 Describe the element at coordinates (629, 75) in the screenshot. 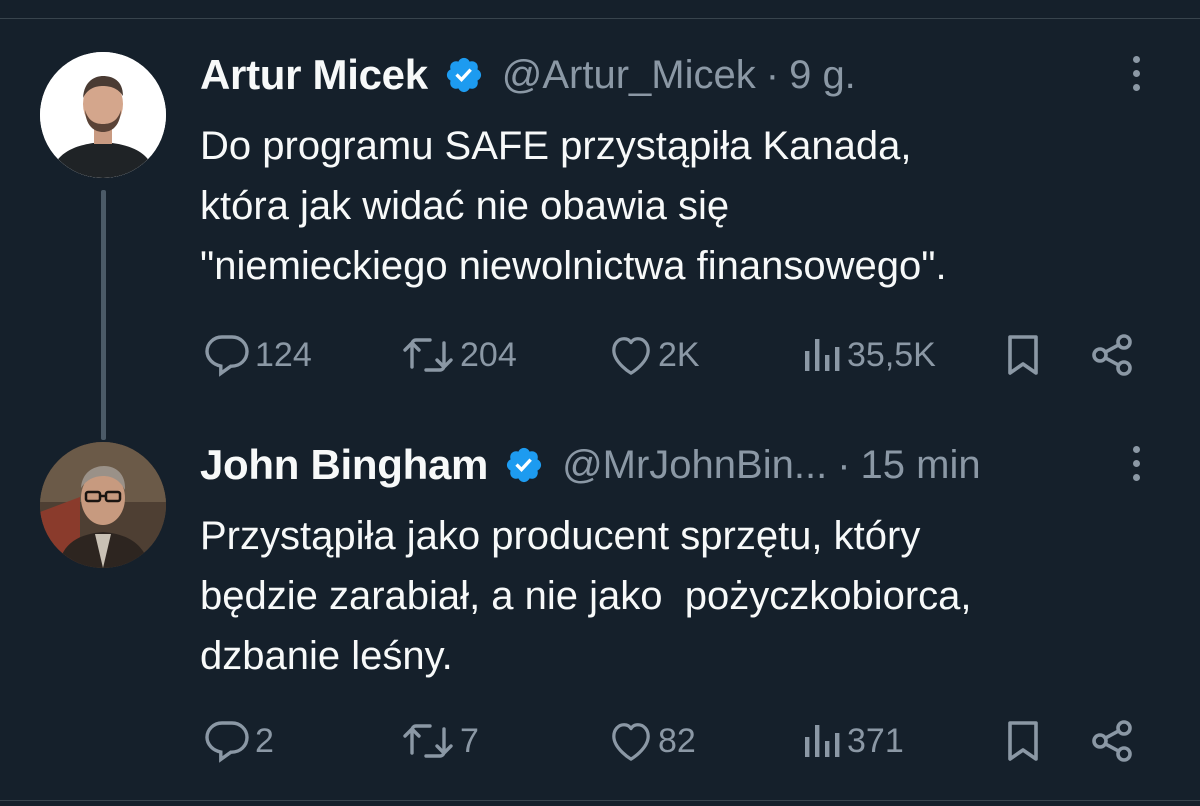

I see `author-handle: @Artur_Micek` at that location.